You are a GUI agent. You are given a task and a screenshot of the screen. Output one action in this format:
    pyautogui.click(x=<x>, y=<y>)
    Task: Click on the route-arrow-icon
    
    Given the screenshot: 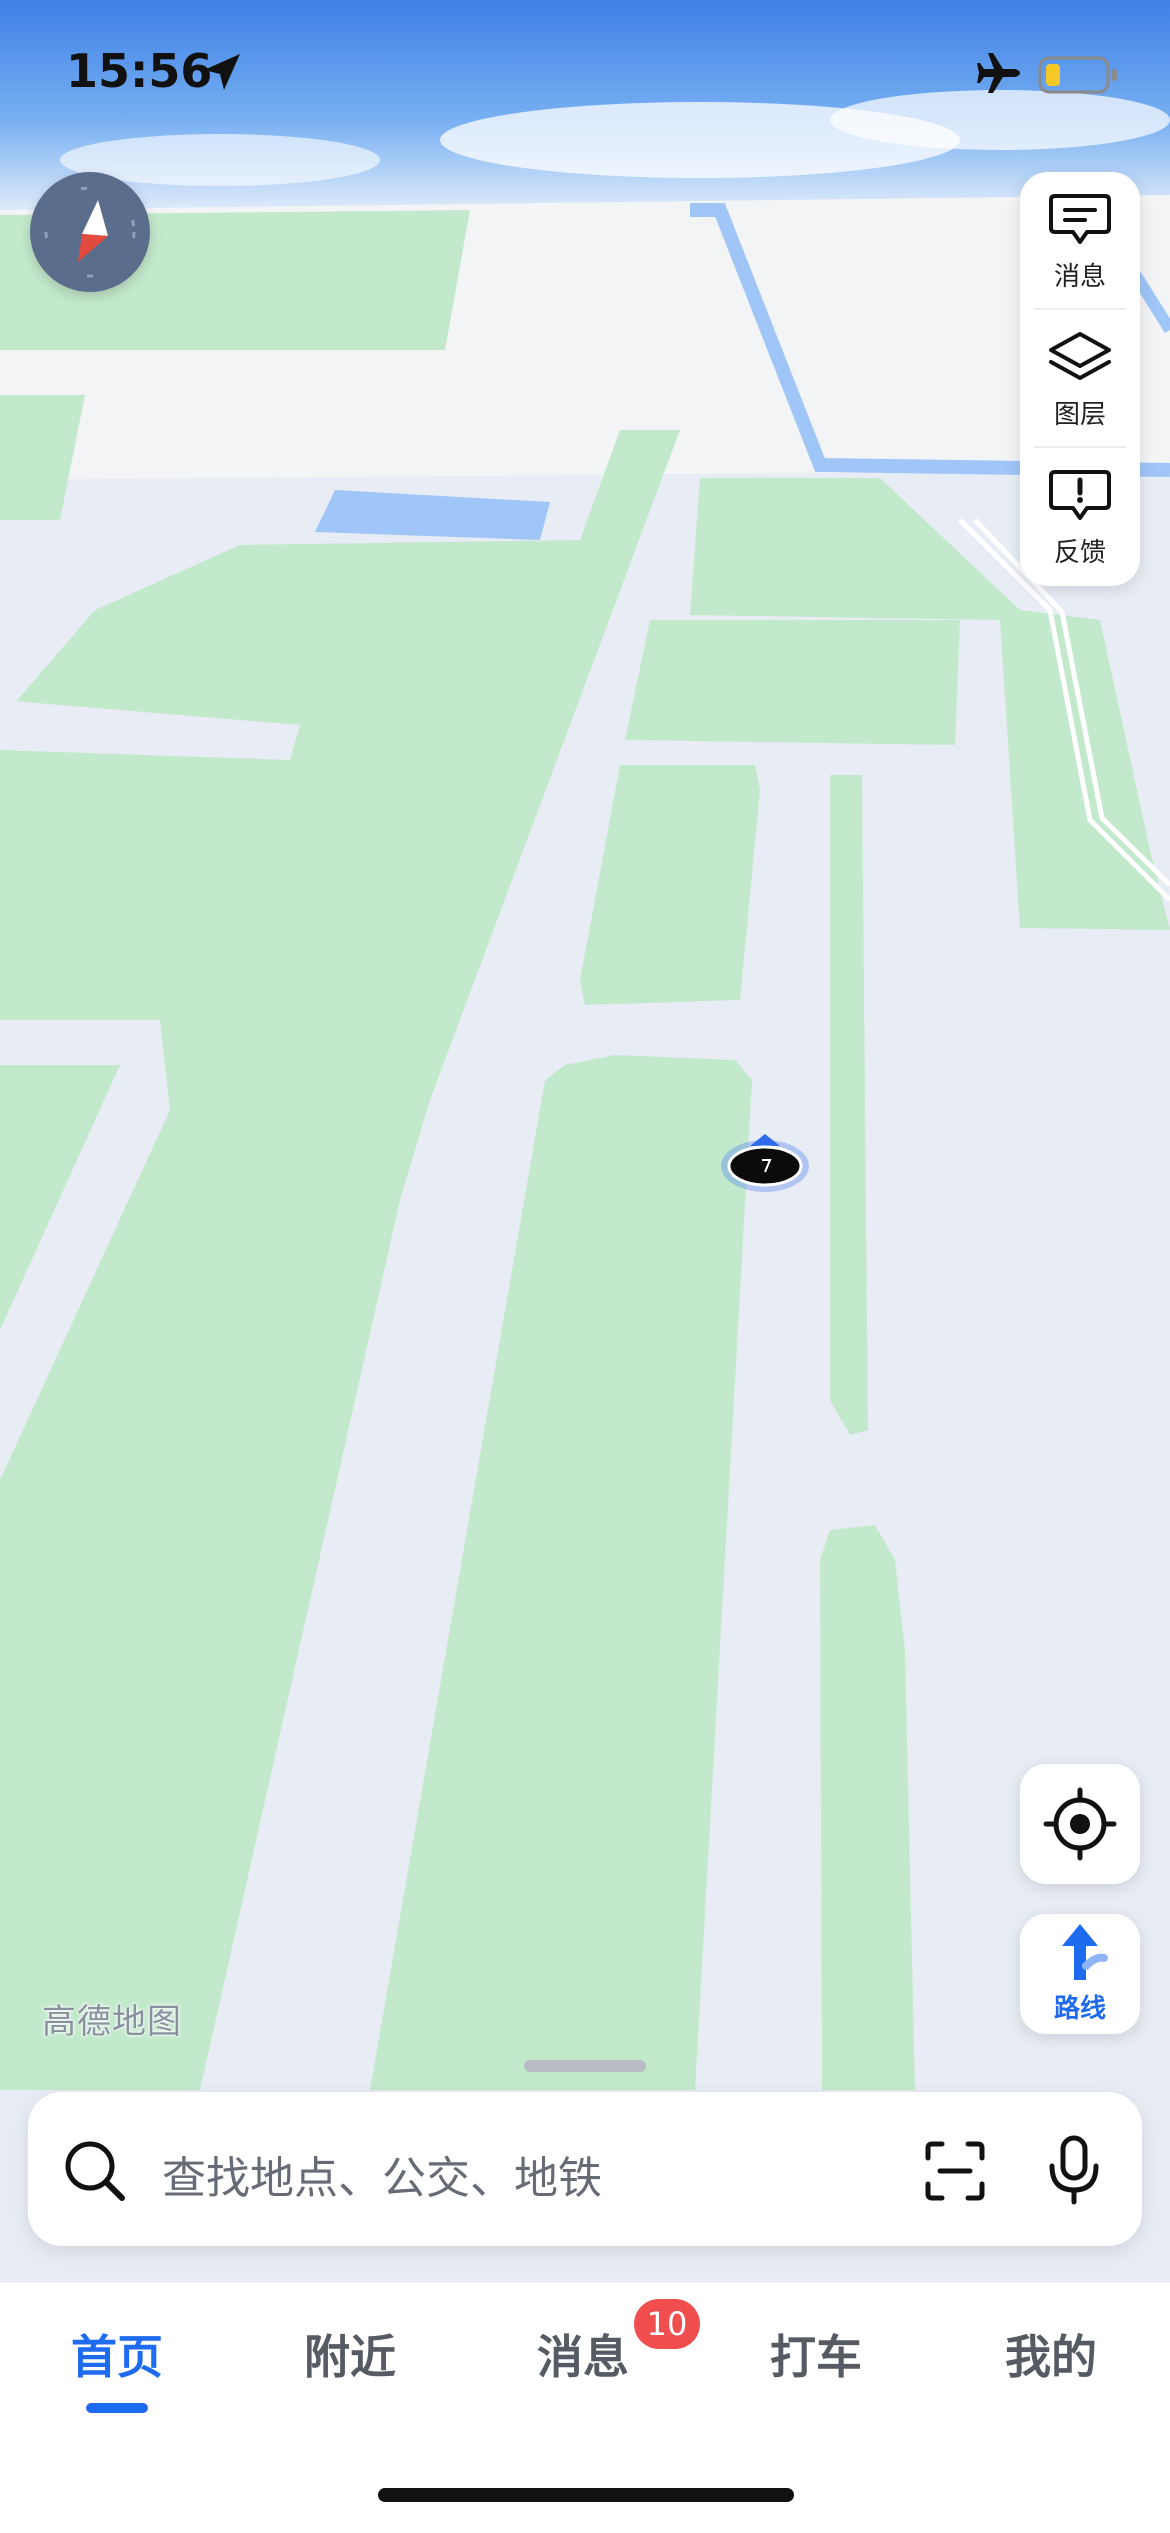 What is the action you would take?
    pyautogui.click(x=1085, y=1952)
    